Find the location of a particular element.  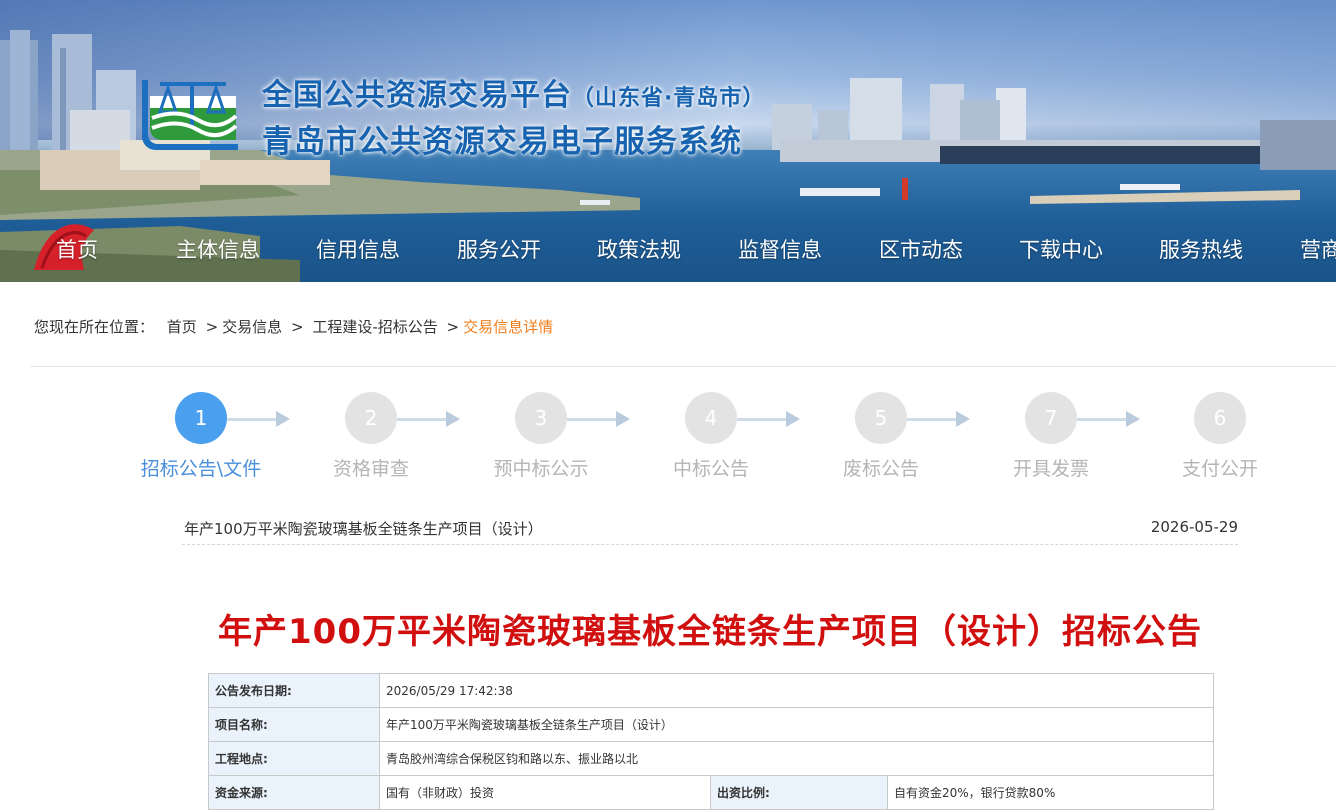

location-value: 青岛胶州湾综合保税区钧和路以东、振业路以北 is located at coordinates (796, 758).